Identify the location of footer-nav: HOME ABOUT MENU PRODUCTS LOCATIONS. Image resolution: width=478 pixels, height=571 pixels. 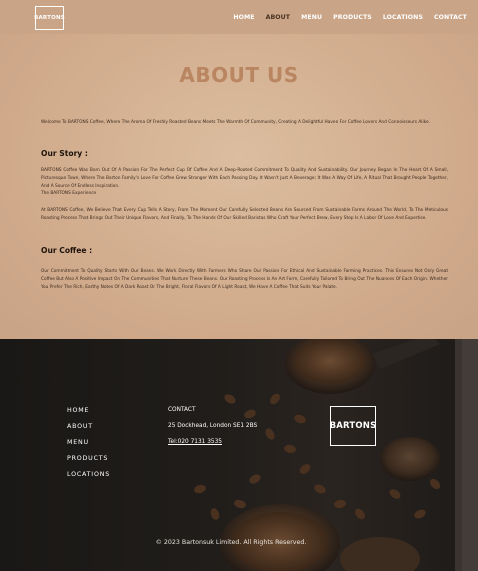
(88, 447).